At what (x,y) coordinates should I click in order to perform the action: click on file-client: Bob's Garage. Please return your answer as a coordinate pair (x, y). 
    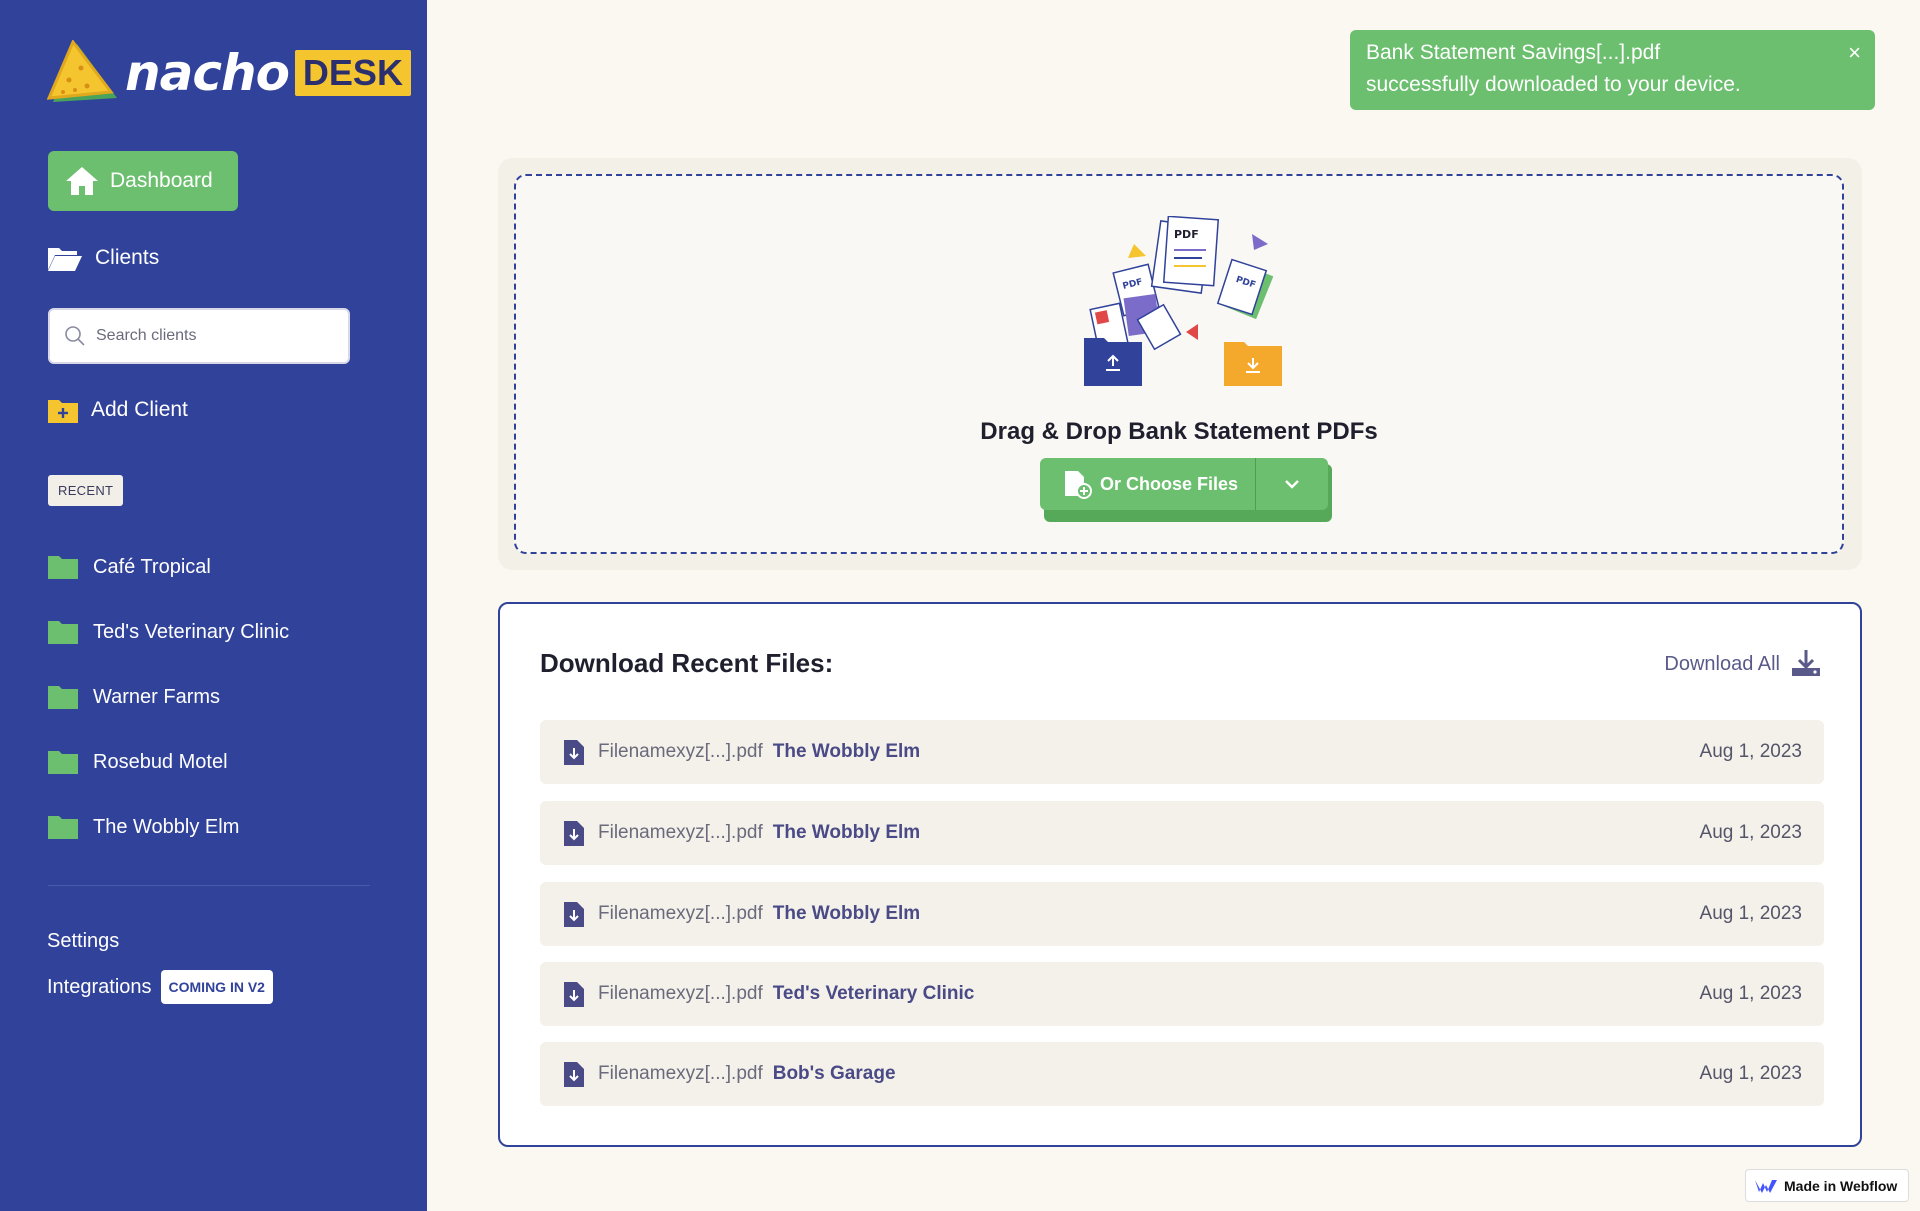
    Looking at the image, I should click on (834, 1073).